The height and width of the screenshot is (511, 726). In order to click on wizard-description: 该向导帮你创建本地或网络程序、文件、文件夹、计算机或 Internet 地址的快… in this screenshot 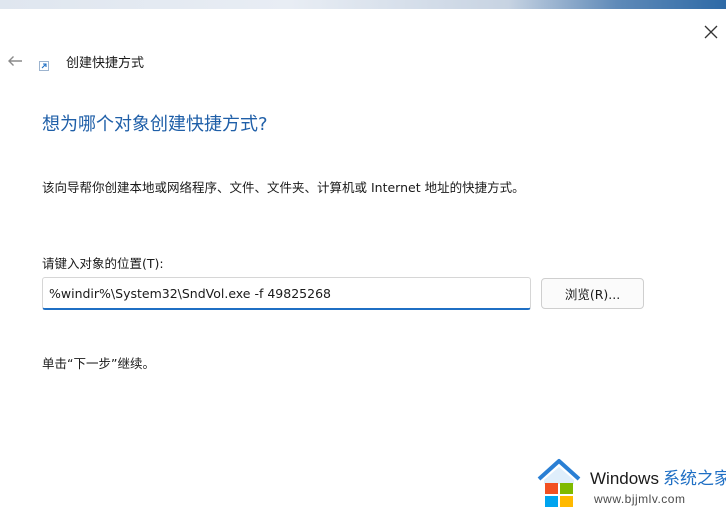, I will do `click(283, 187)`.